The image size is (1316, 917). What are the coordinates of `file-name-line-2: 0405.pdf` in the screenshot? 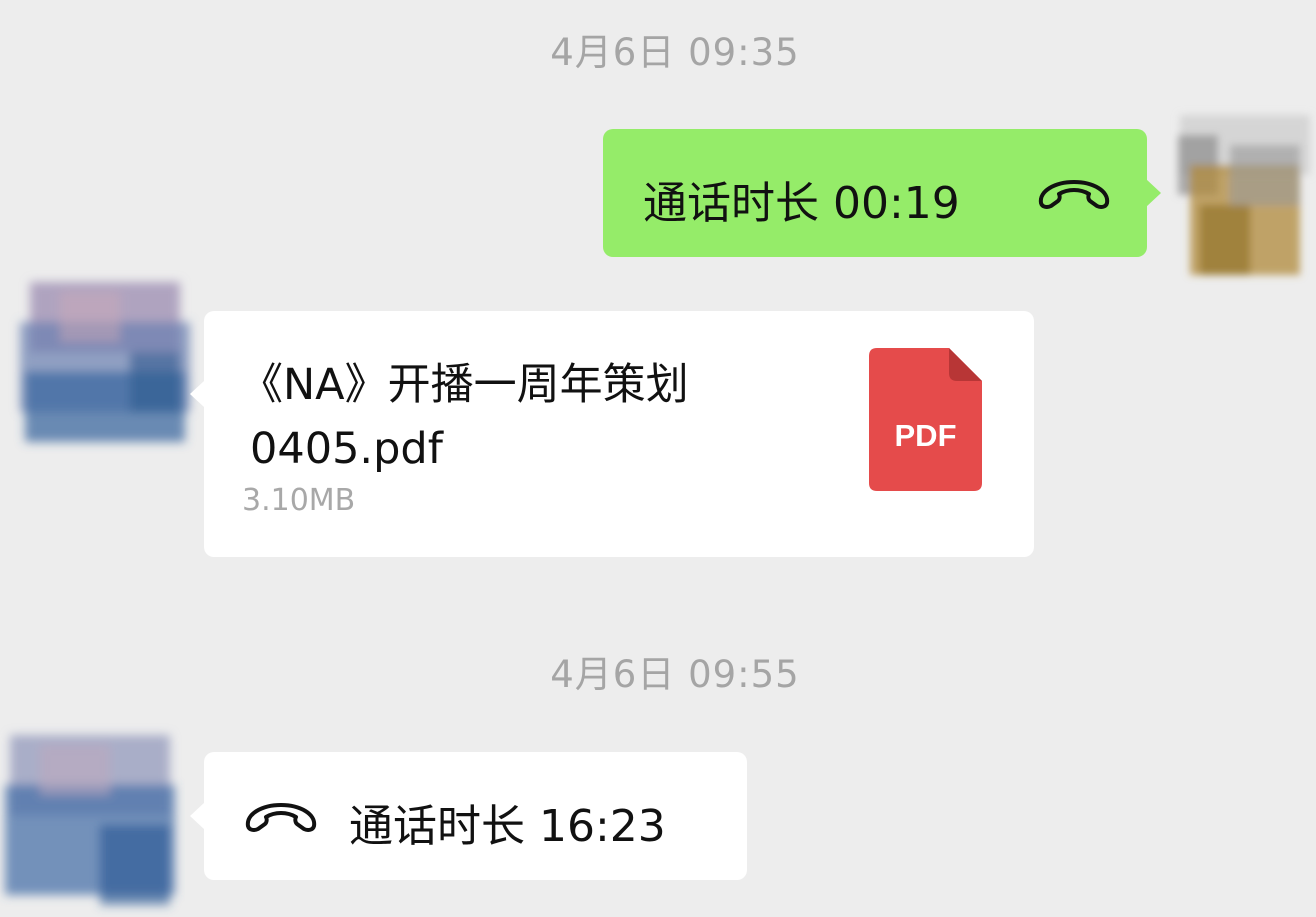 It's located at (346, 449).